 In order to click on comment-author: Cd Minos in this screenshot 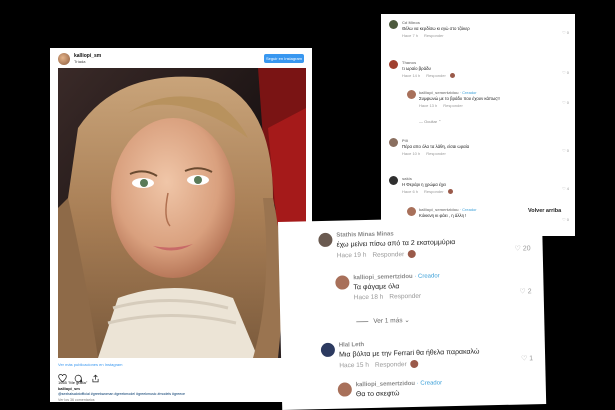, I will do `click(411, 22)`.